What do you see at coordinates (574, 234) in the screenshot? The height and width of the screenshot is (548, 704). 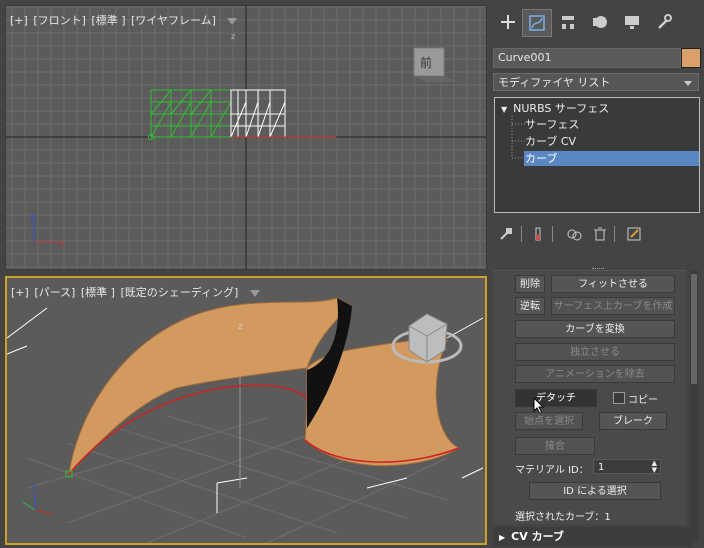 I see `make-unique-icon` at bounding box center [574, 234].